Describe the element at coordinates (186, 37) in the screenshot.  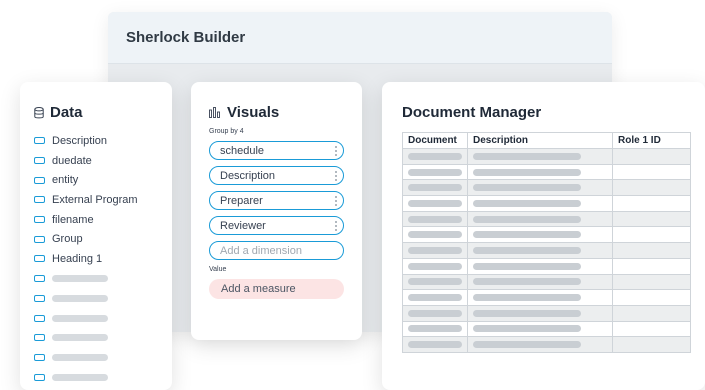
I see `builder-title: Sherlock Builder` at that location.